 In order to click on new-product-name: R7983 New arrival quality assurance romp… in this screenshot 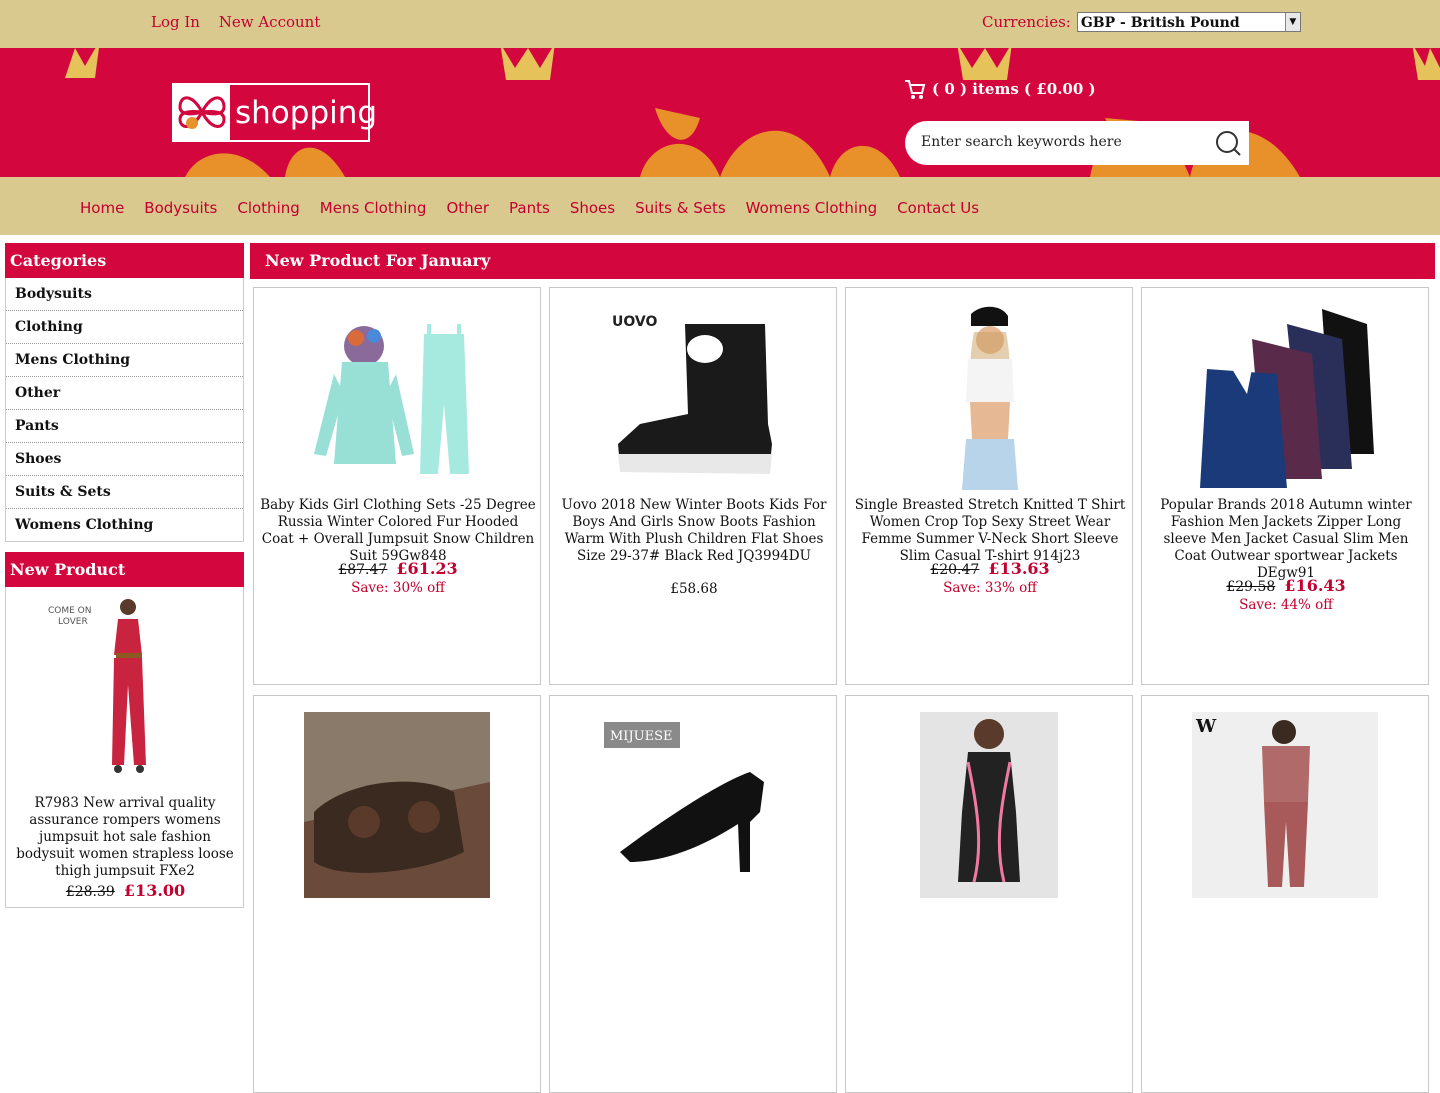, I will do `click(125, 837)`.